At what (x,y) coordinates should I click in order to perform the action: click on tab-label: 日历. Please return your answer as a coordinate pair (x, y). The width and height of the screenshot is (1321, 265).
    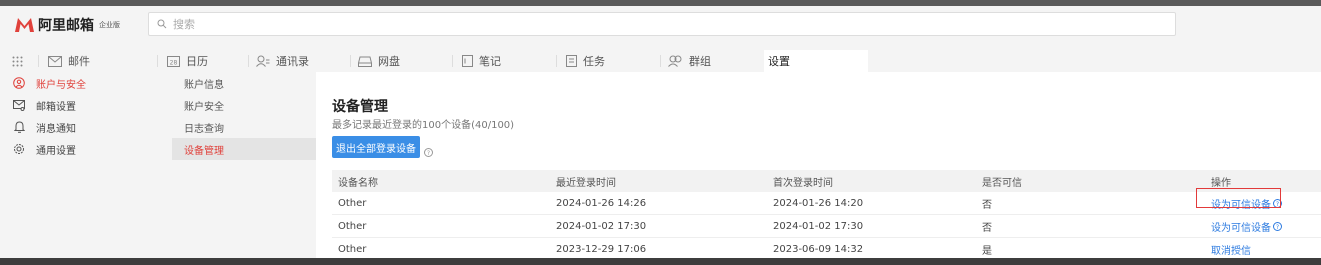
    Looking at the image, I should click on (197, 61).